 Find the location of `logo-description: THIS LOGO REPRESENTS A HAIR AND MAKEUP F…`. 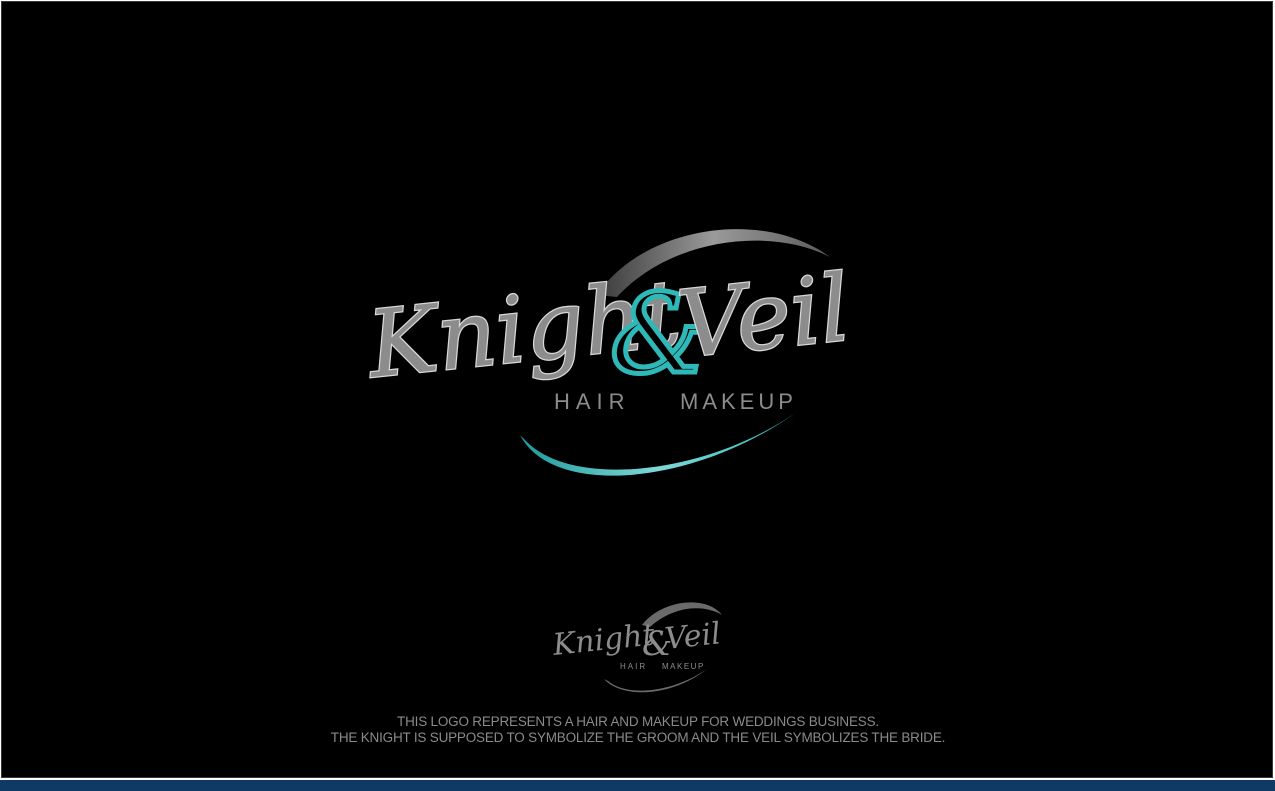

logo-description: THIS LOGO REPRESENTS A HAIR AND MAKEUP F… is located at coordinates (637, 730).